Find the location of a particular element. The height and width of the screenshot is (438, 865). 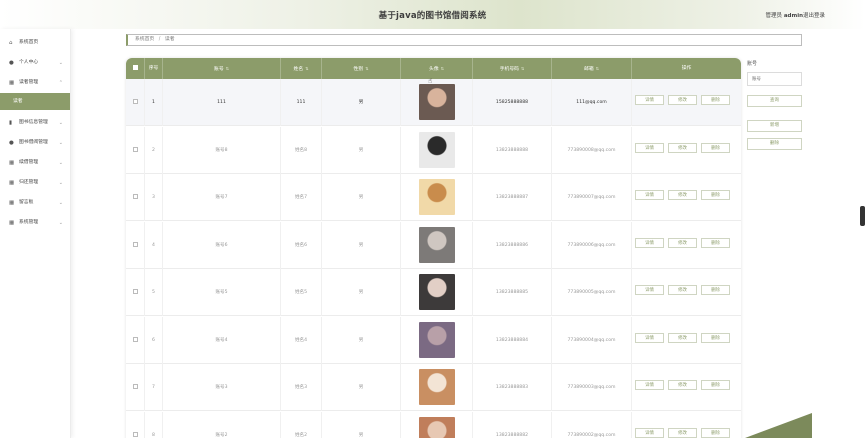

chart-icon: ▮ is located at coordinates (11, 123).